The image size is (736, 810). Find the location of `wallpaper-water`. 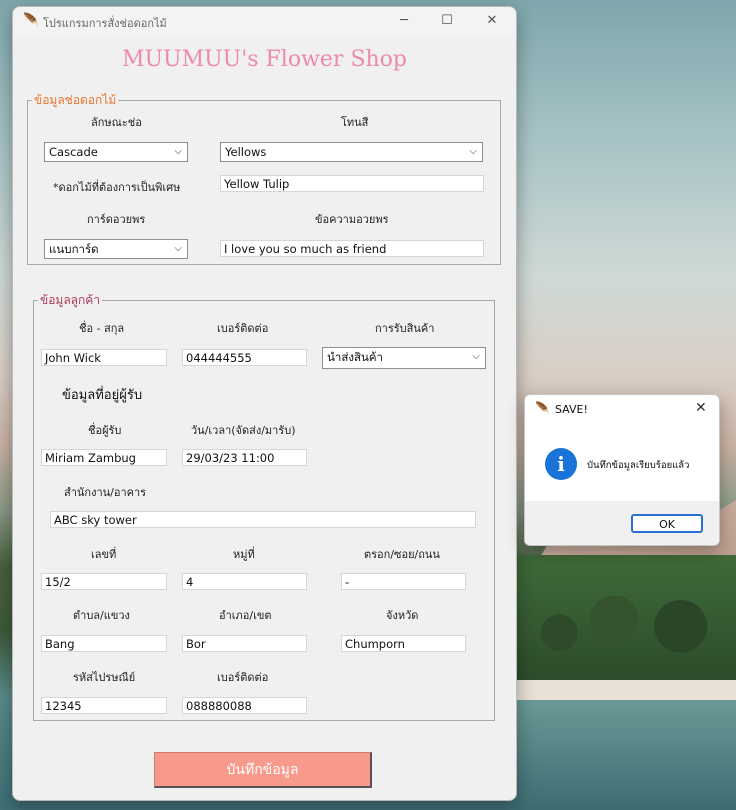

wallpaper-water is located at coordinates (625, 755).